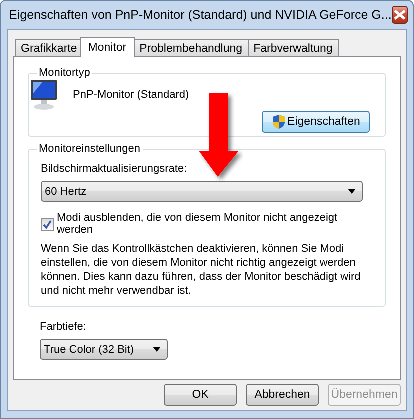 Image resolution: width=414 pixels, height=419 pixels. What do you see at coordinates (279, 122) in the screenshot?
I see `shield-icon` at bounding box center [279, 122].